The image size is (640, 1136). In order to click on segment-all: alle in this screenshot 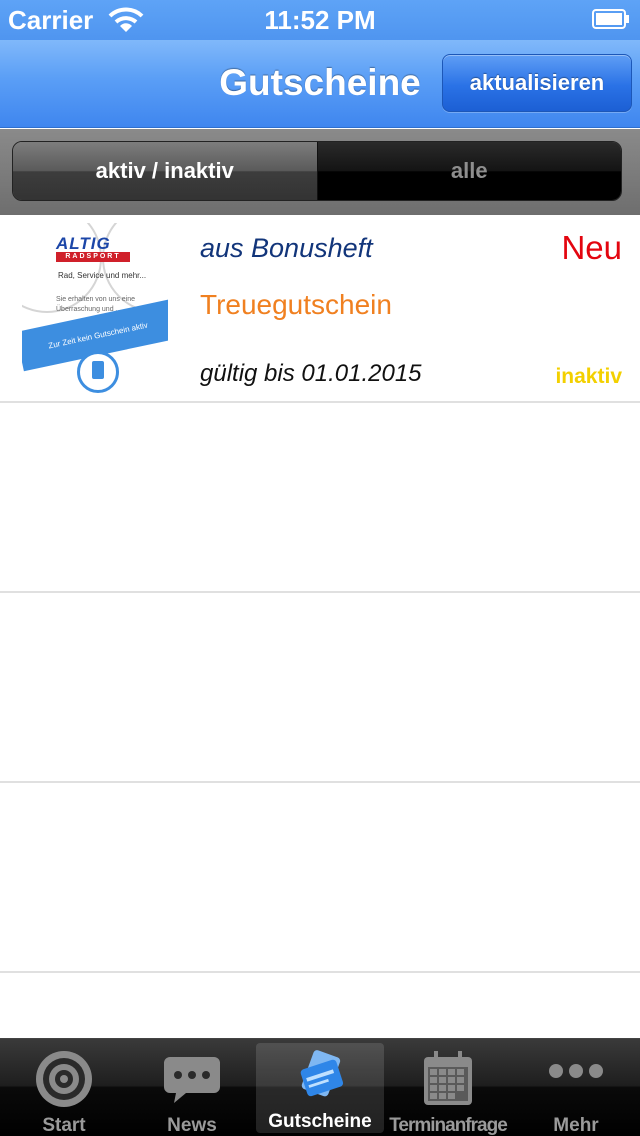, I will do `click(469, 171)`.